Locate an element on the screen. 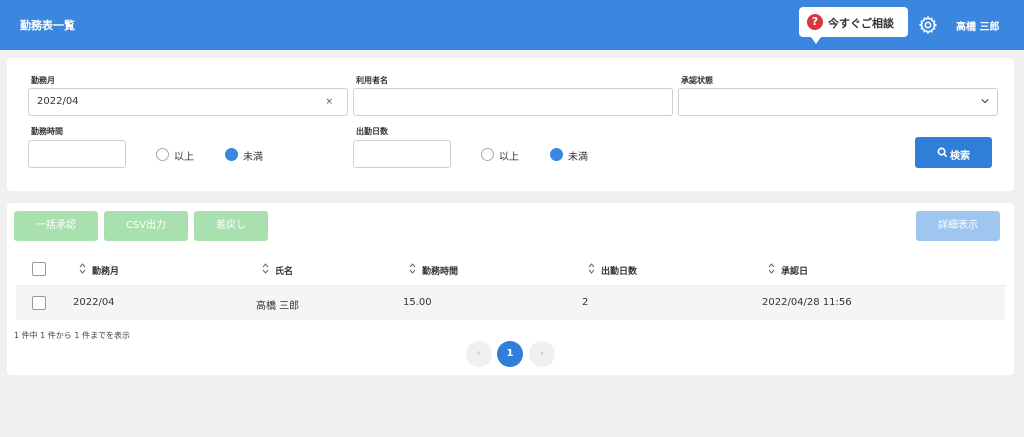 The image size is (1024, 437). column-header-days: 出勤日数 is located at coordinates (619, 270).